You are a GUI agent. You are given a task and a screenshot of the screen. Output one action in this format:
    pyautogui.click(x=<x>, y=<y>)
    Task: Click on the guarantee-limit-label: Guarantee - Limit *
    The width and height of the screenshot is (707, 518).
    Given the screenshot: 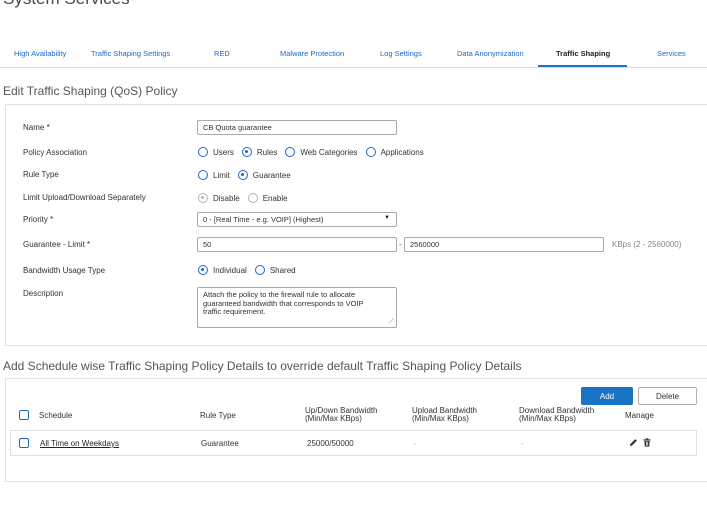 What is the action you would take?
    pyautogui.click(x=57, y=244)
    